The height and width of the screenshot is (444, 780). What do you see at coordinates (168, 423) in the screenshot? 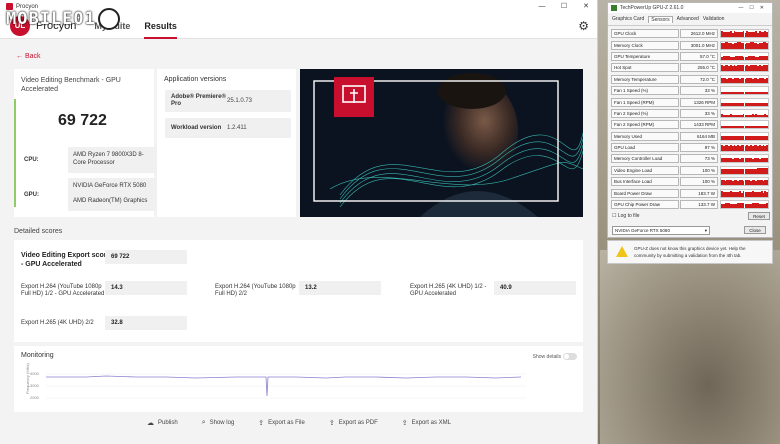
I see `publish-label: Publish` at bounding box center [168, 423].